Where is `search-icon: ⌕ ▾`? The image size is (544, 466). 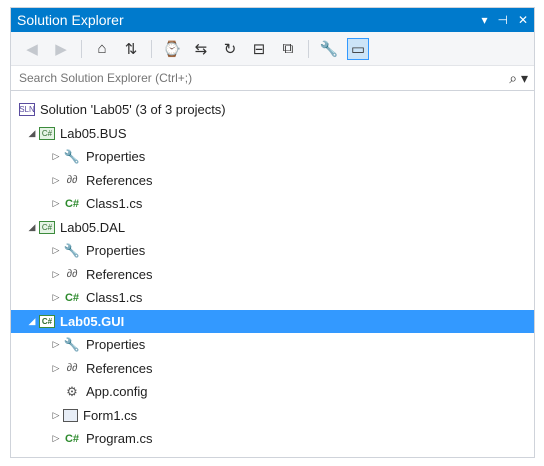 search-icon: ⌕ ▾ is located at coordinates (518, 78).